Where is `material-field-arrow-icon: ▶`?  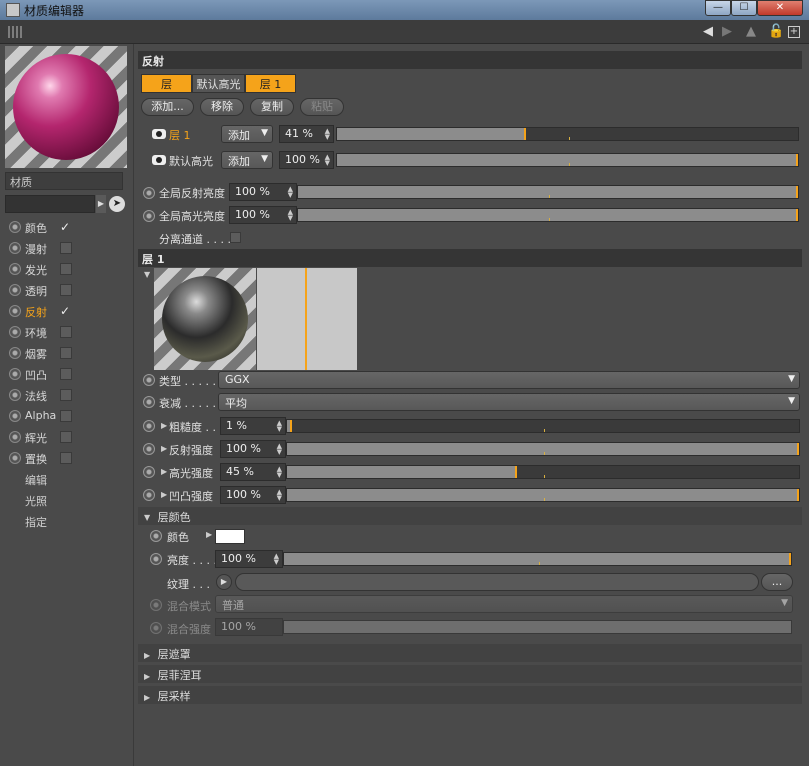 material-field-arrow-icon: ▶ is located at coordinates (101, 204).